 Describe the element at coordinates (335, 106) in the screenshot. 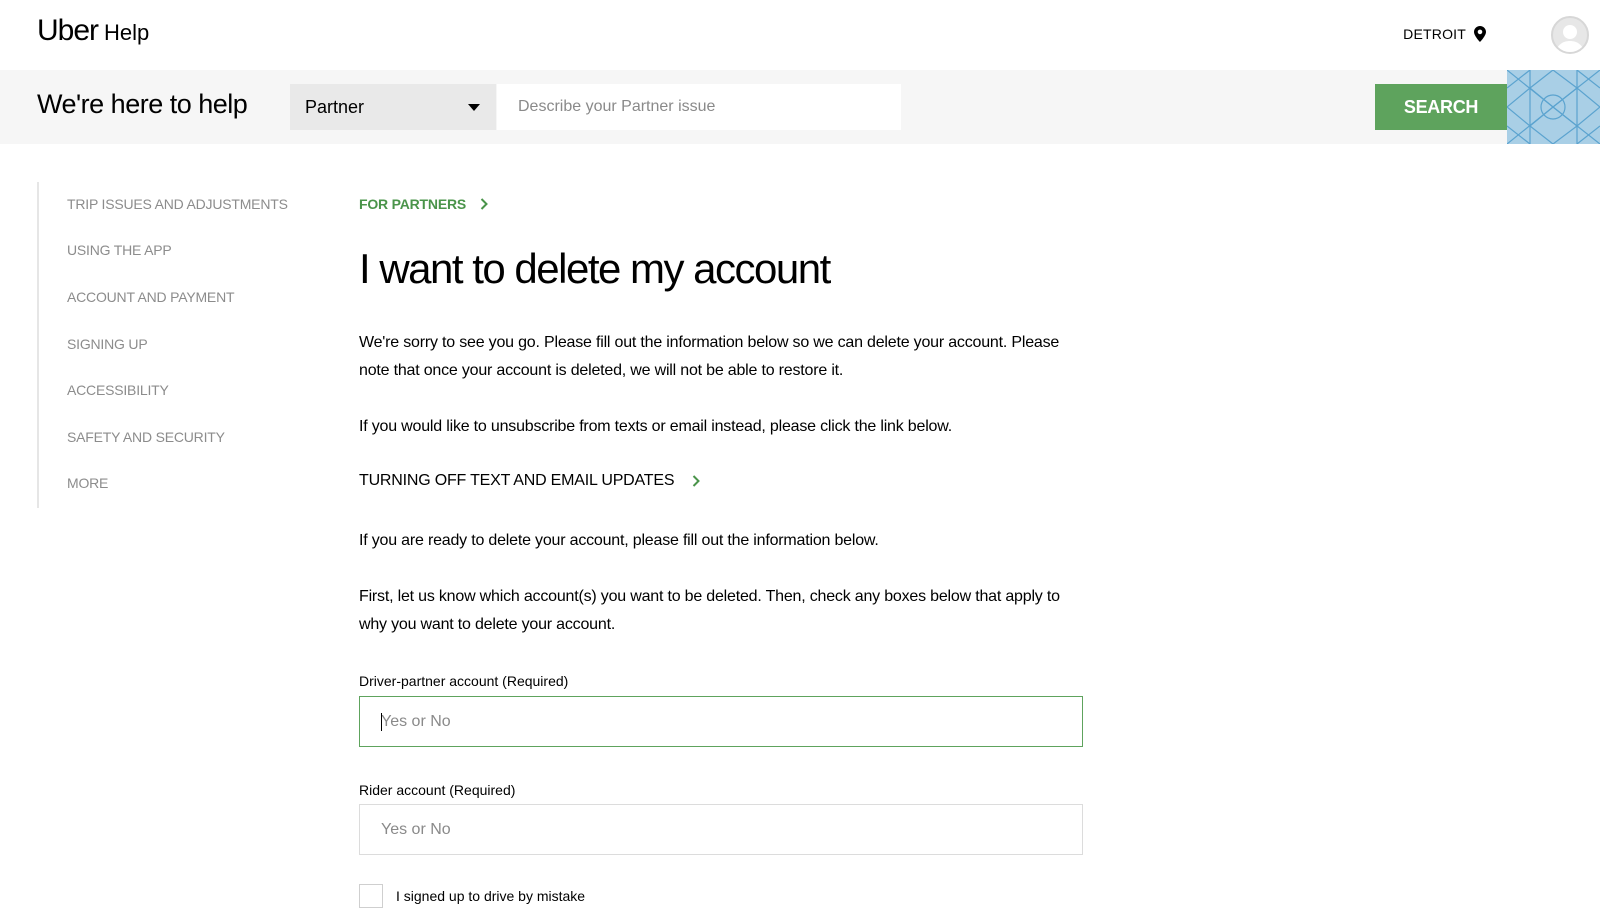

I see `category-selected: Partner` at that location.